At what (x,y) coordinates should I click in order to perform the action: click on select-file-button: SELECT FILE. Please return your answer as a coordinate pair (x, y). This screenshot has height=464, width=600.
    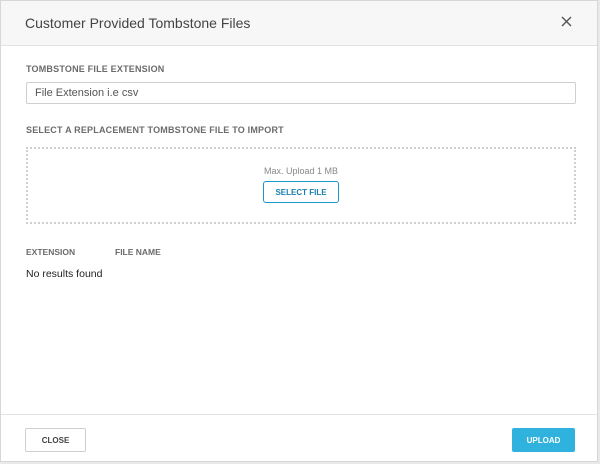
    Looking at the image, I should click on (301, 192).